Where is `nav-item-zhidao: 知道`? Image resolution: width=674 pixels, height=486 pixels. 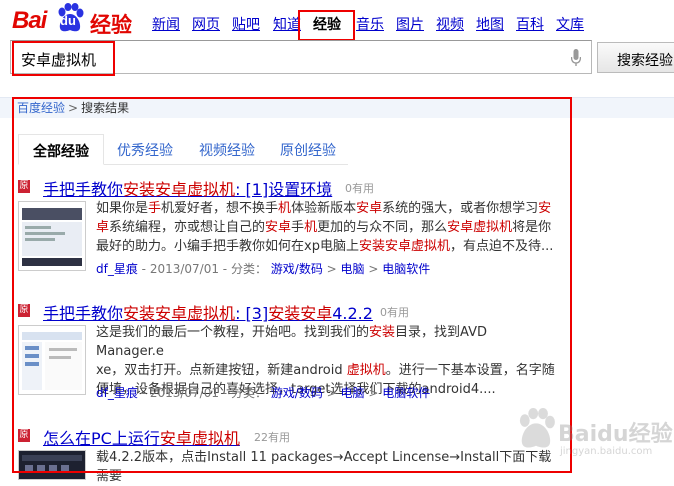 nav-item-zhidao: 知道 is located at coordinates (287, 24).